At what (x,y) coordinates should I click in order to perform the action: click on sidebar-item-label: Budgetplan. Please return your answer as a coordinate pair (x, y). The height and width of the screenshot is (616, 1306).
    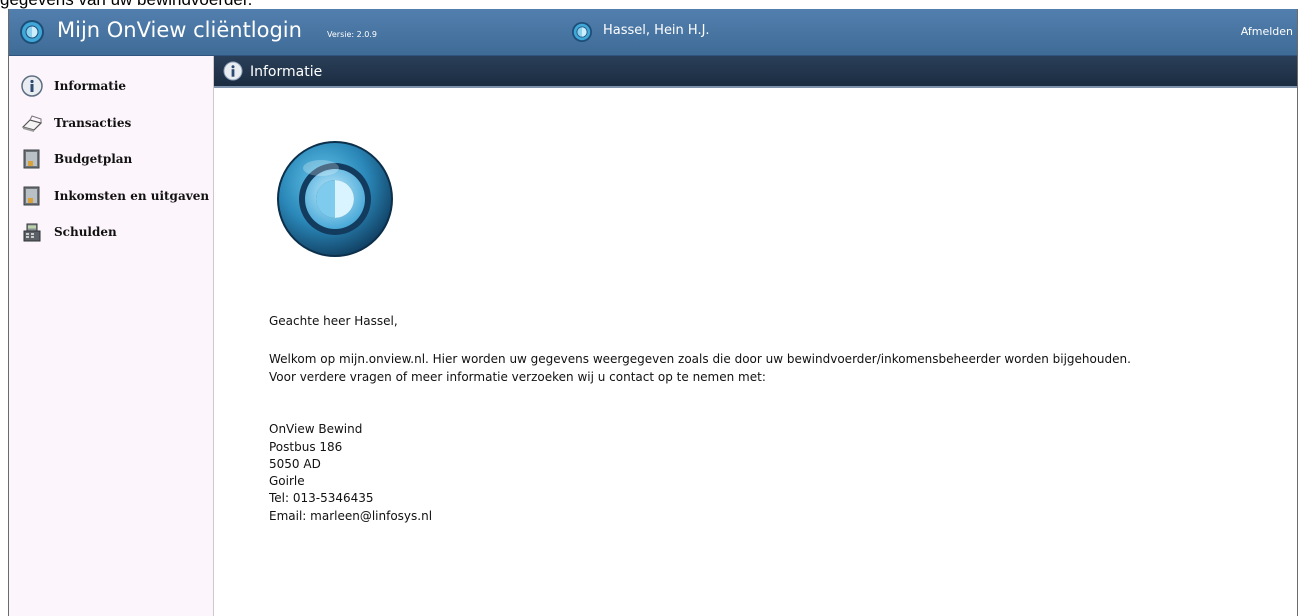
    Looking at the image, I should click on (93, 159).